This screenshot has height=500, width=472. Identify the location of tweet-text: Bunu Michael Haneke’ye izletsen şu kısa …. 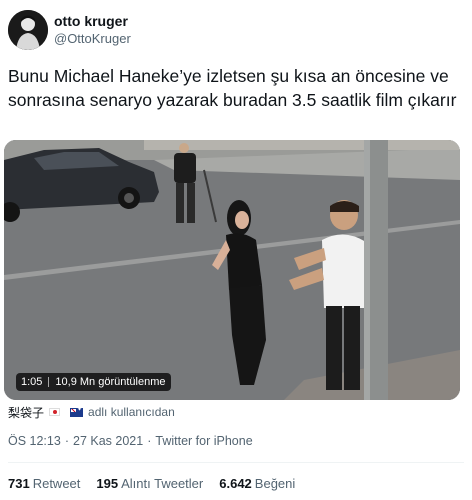
(232, 88).